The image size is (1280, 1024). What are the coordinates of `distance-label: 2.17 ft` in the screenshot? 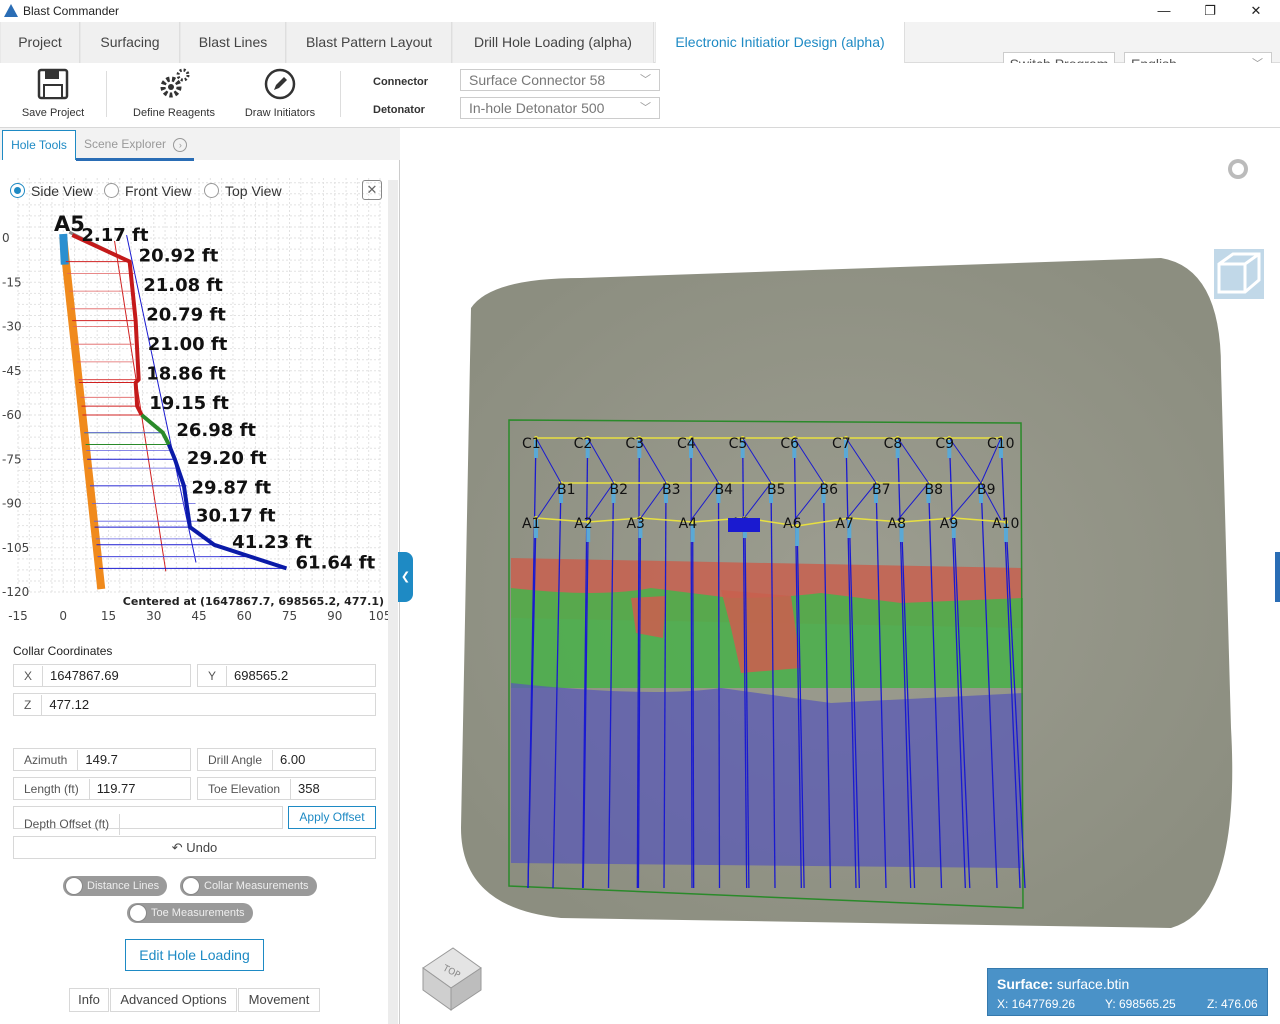 It's located at (115, 235).